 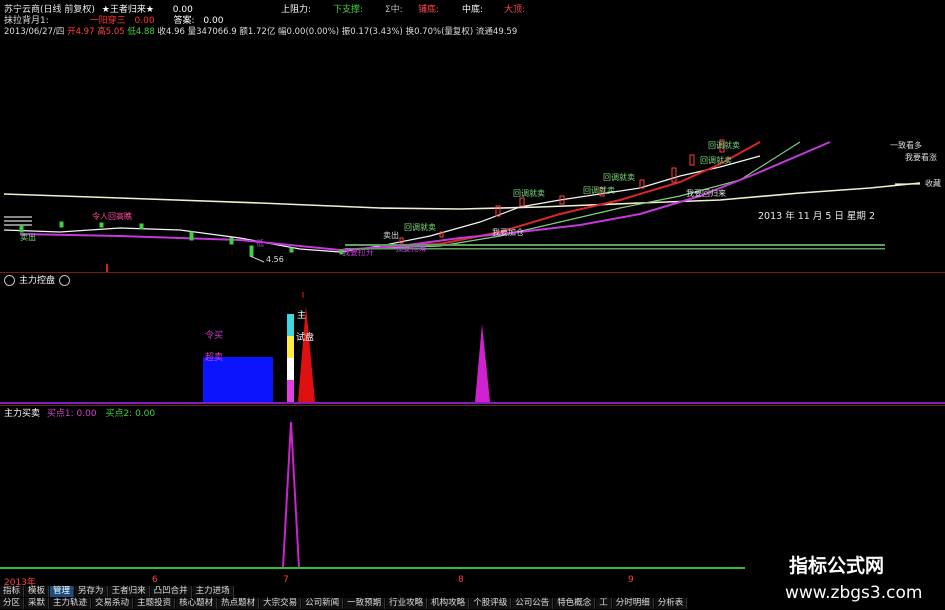 I want to click on peak-label: 铺底:, so click(x=429, y=10).